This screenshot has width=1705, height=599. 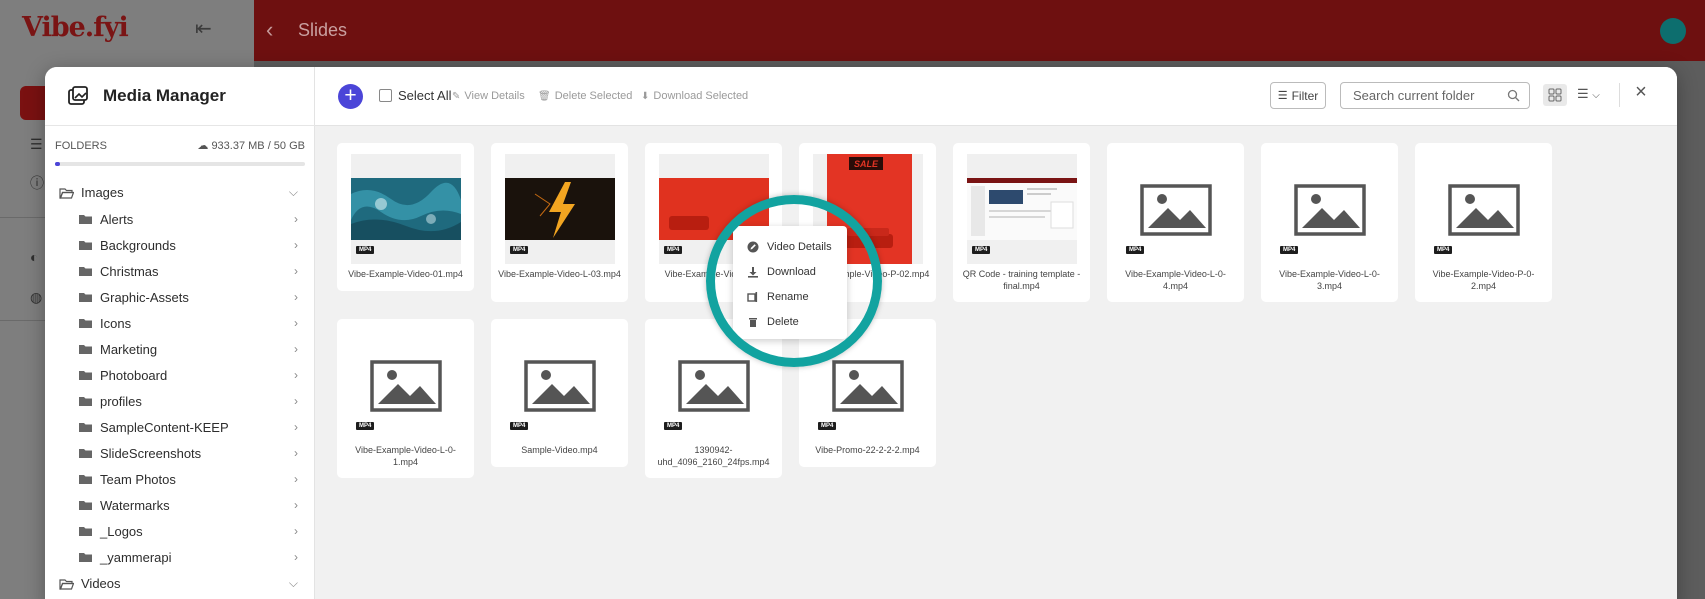 What do you see at coordinates (182, 505) in the screenshot?
I see `folder-item: Watermarks ›` at bounding box center [182, 505].